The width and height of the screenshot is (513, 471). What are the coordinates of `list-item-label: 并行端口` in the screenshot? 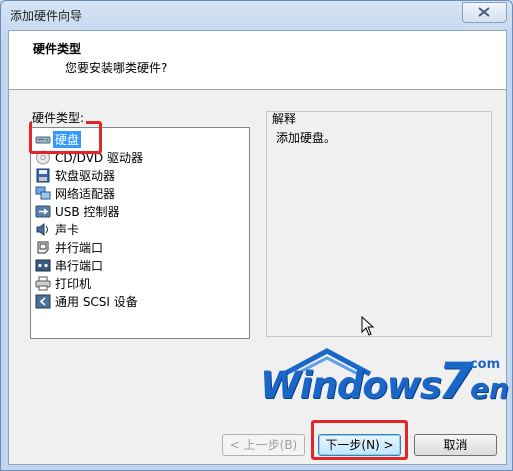 It's located at (79, 248).